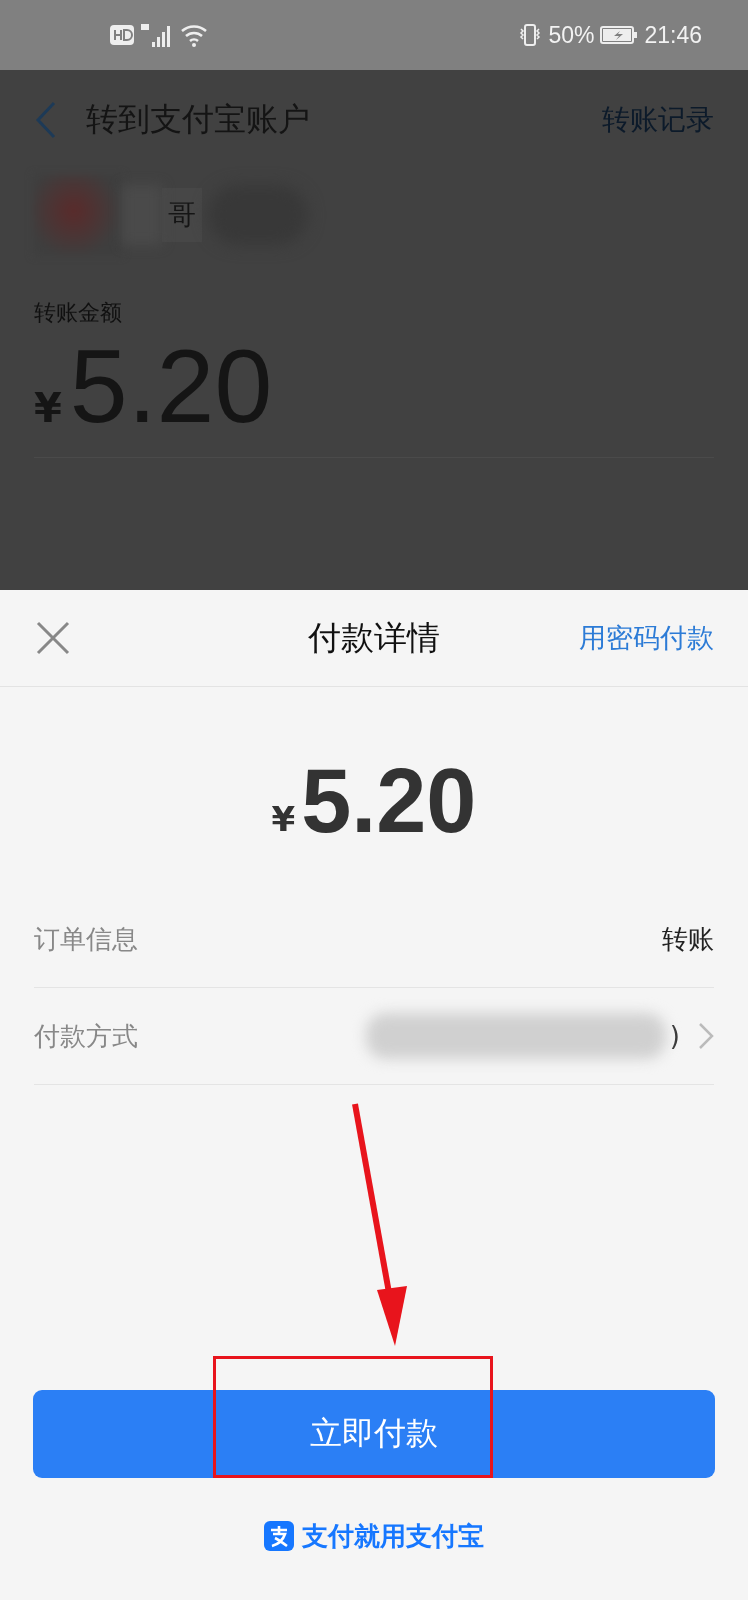  What do you see at coordinates (46, 120) in the screenshot?
I see `back-icon` at bounding box center [46, 120].